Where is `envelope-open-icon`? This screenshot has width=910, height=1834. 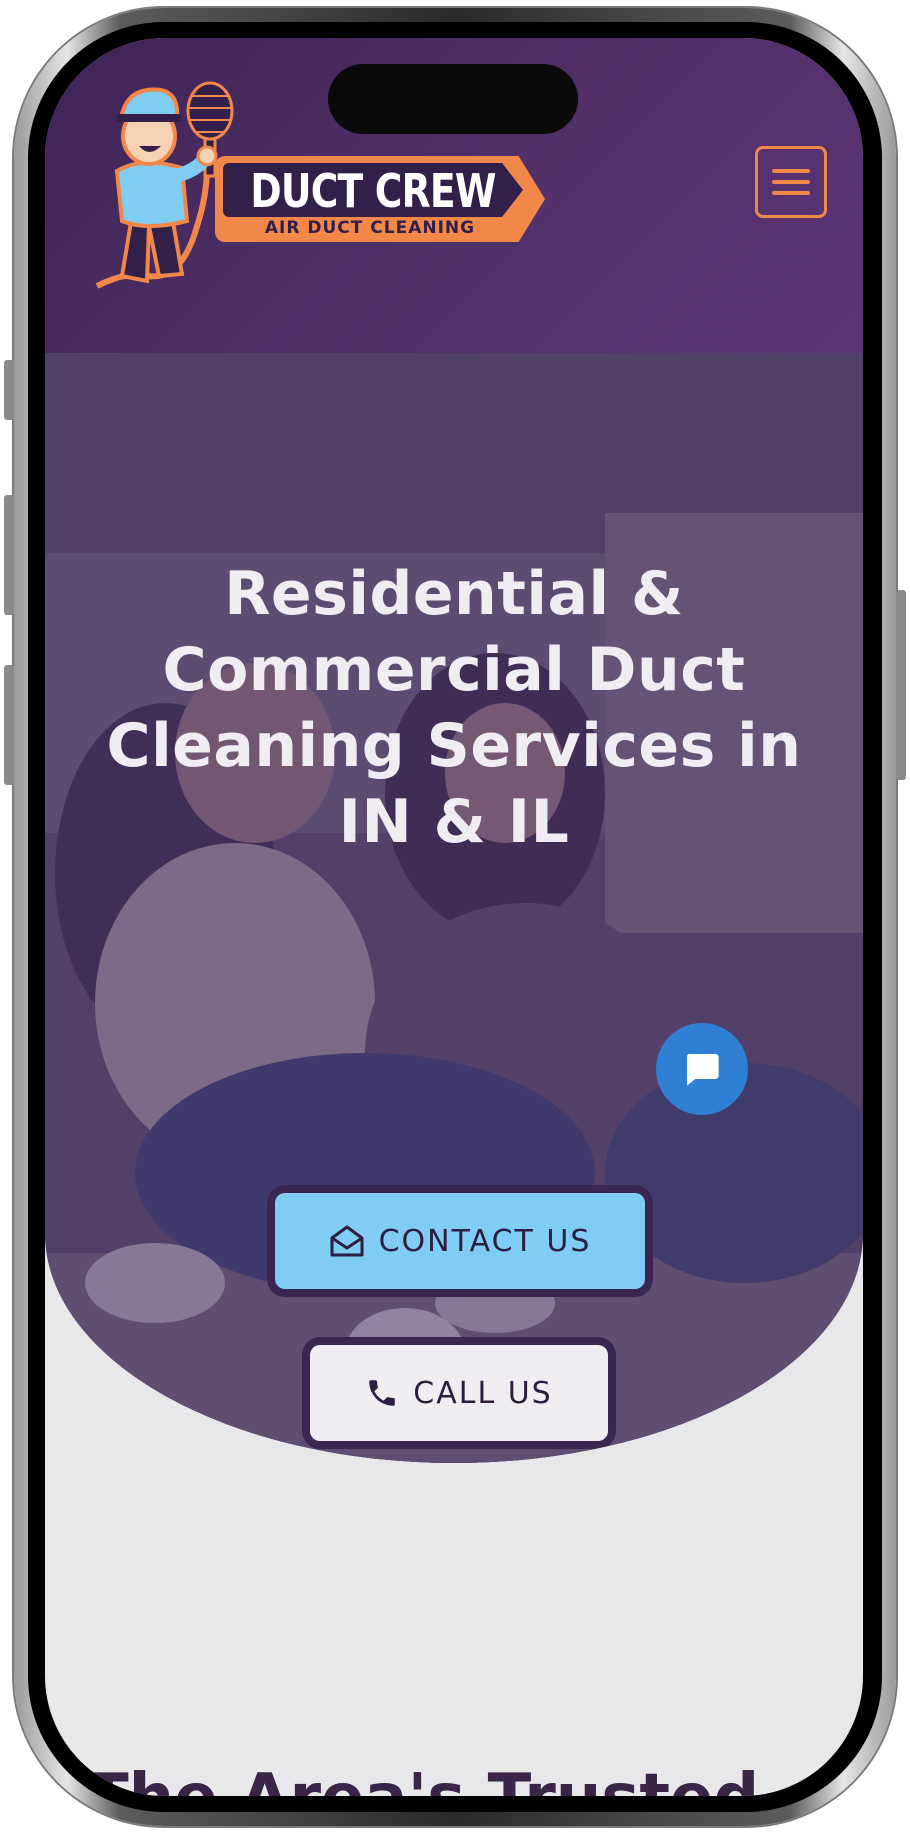
envelope-open-icon is located at coordinates (347, 1241).